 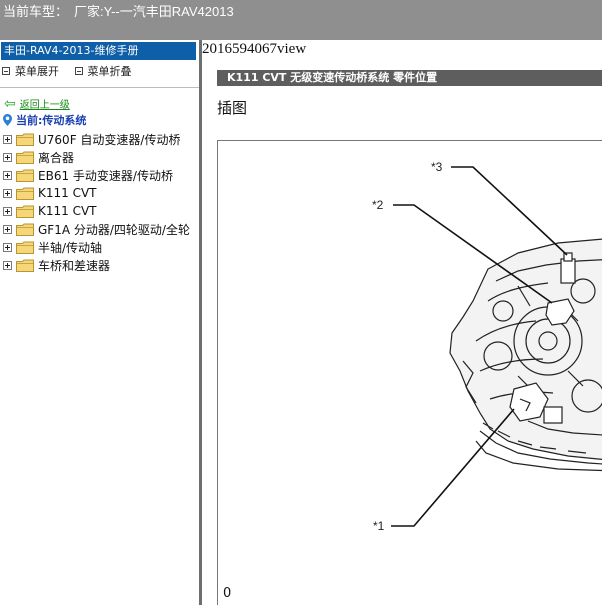 What do you see at coordinates (409, 78) in the screenshot?
I see `document-header: K111 CVT 无级变速传动桥系统 零件位置` at bounding box center [409, 78].